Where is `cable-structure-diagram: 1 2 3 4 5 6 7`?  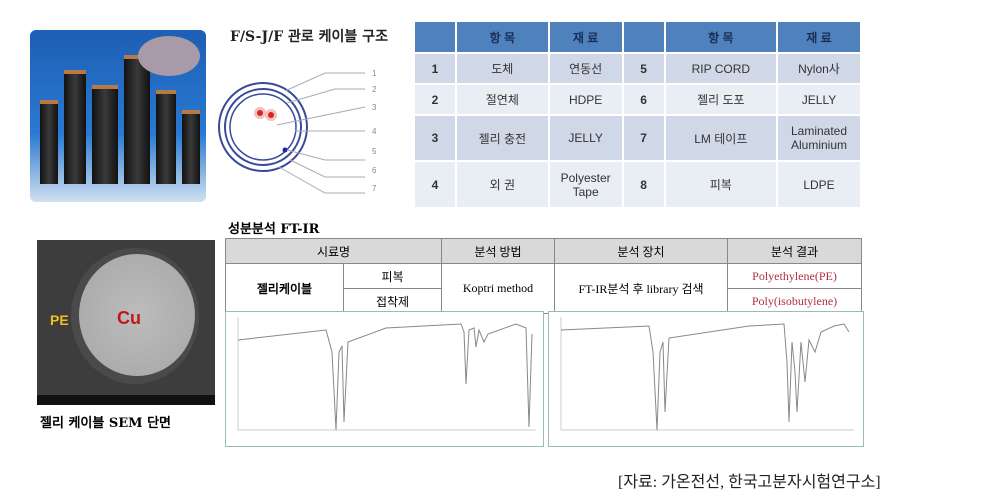 cable-structure-diagram: 1 2 3 4 5 6 7 is located at coordinates (297, 131).